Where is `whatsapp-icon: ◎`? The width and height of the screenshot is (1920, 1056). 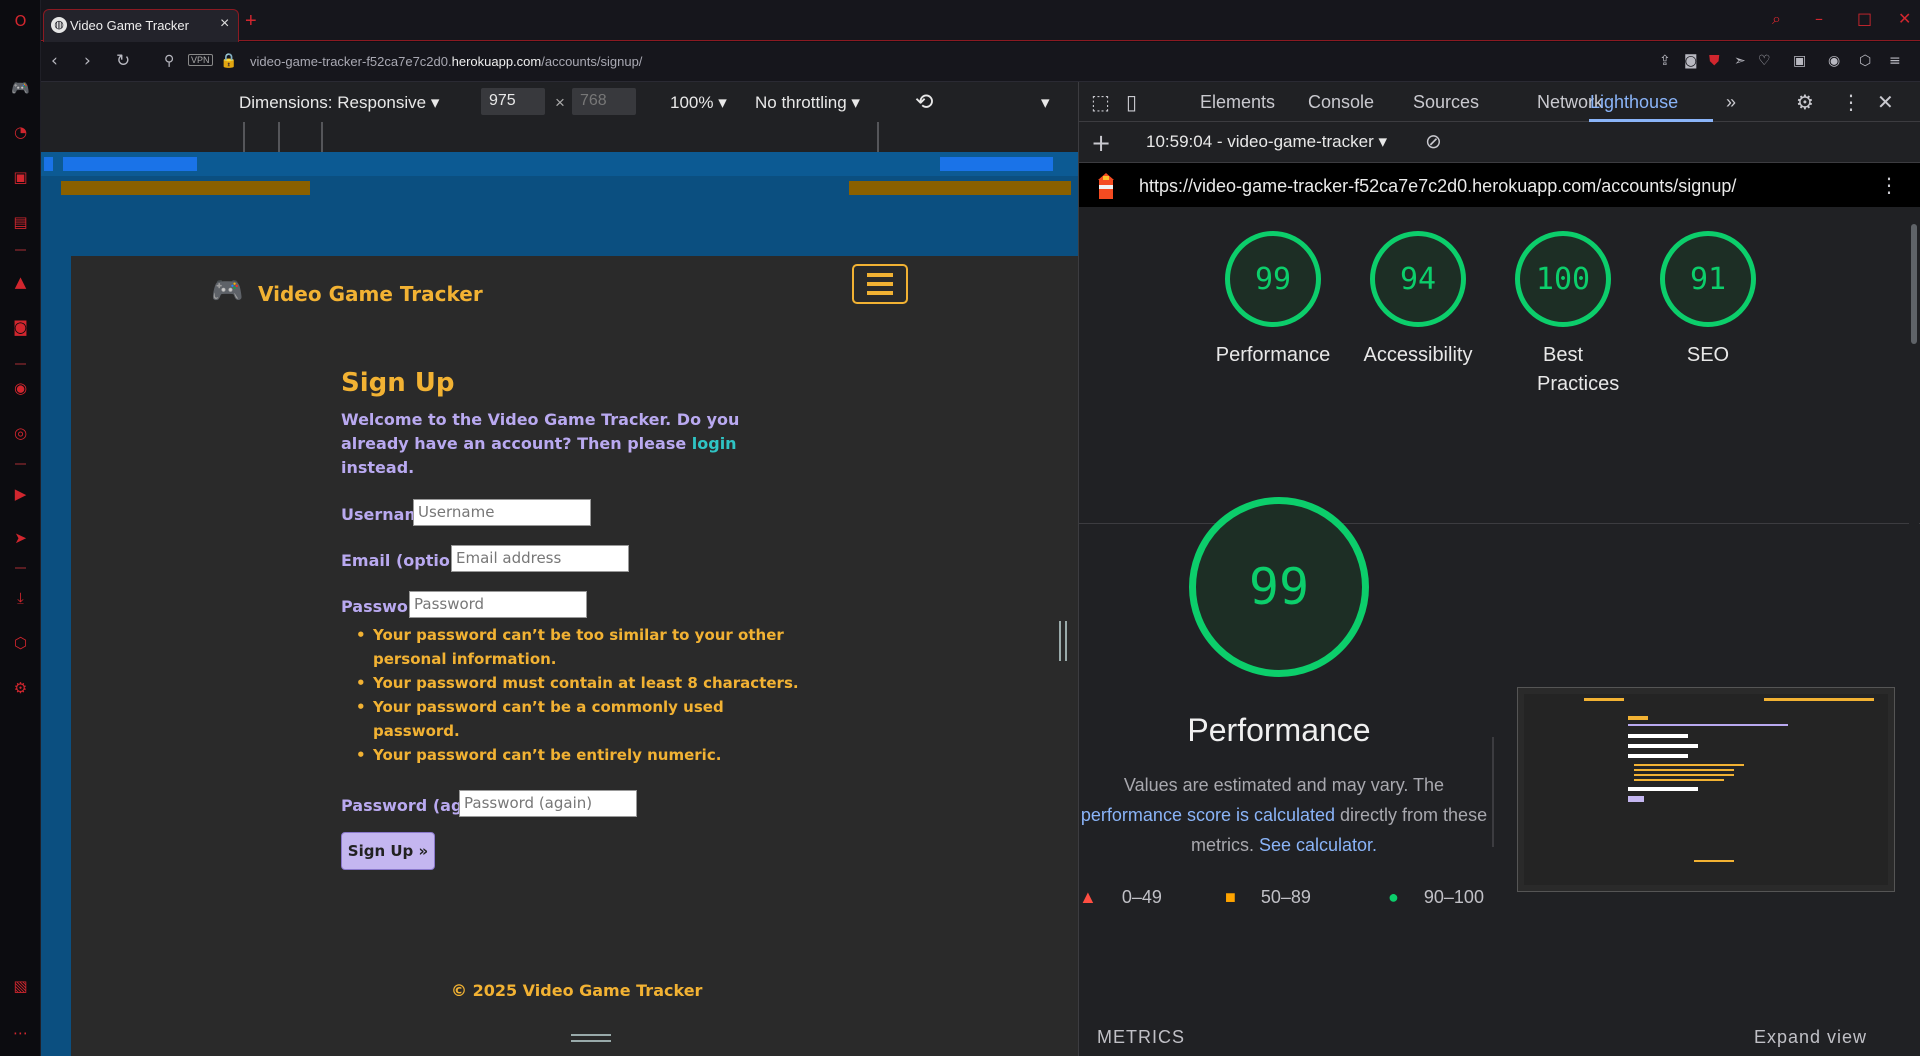
whatsapp-icon: ◎ is located at coordinates (20, 432).